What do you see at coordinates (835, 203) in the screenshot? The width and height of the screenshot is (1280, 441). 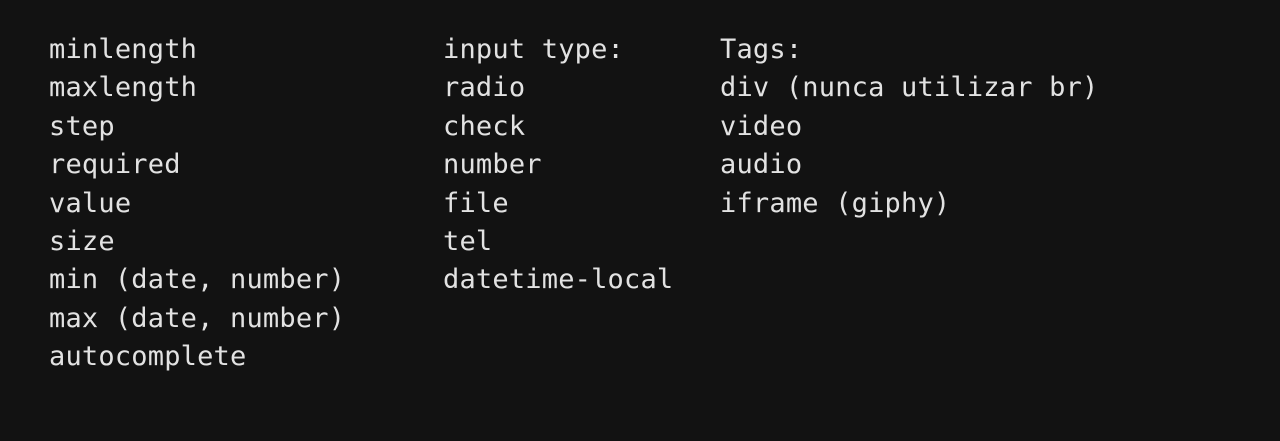 I see `list-item: iframe (giphy)` at bounding box center [835, 203].